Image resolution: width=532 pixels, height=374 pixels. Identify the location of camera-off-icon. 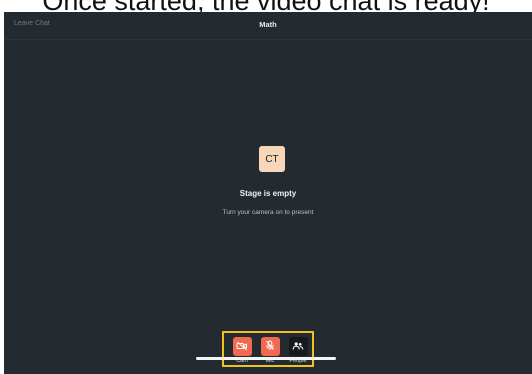
(242, 347).